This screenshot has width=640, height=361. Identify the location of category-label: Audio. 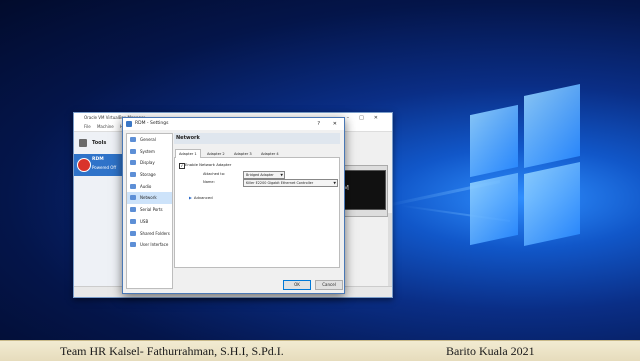
(146, 186).